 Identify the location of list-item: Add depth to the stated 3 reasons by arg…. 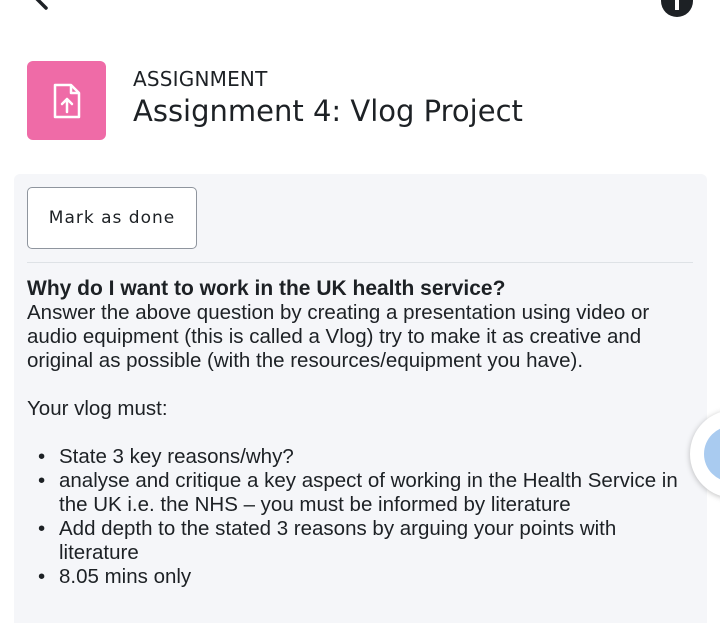
(367, 541).